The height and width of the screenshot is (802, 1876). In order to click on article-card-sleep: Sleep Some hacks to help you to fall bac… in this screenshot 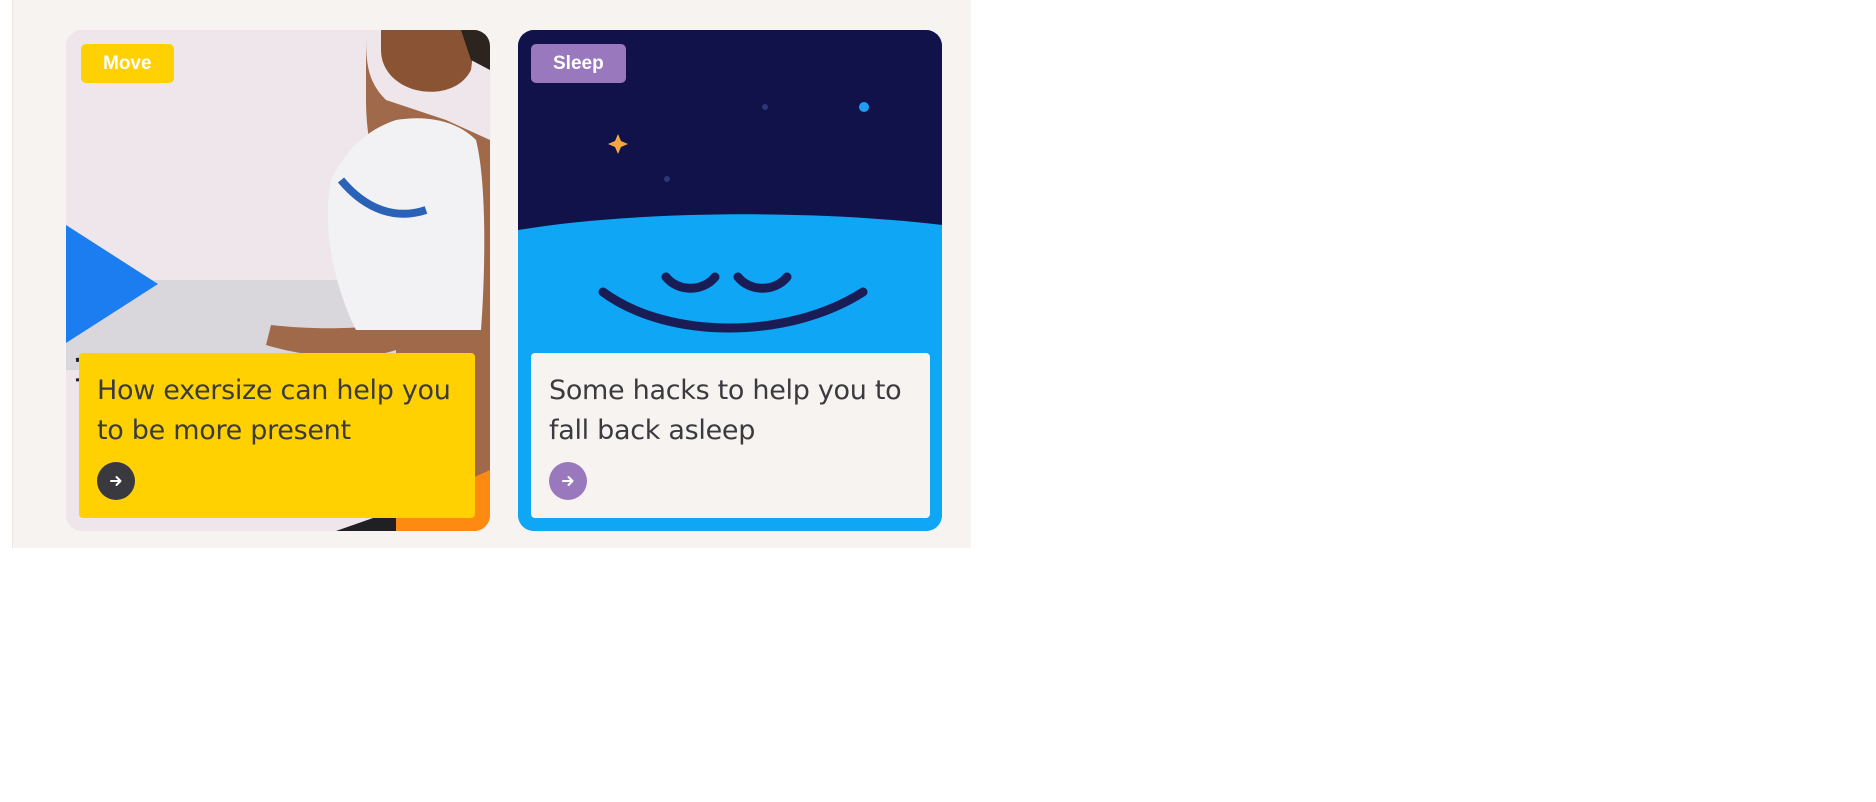, I will do `click(730, 280)`.